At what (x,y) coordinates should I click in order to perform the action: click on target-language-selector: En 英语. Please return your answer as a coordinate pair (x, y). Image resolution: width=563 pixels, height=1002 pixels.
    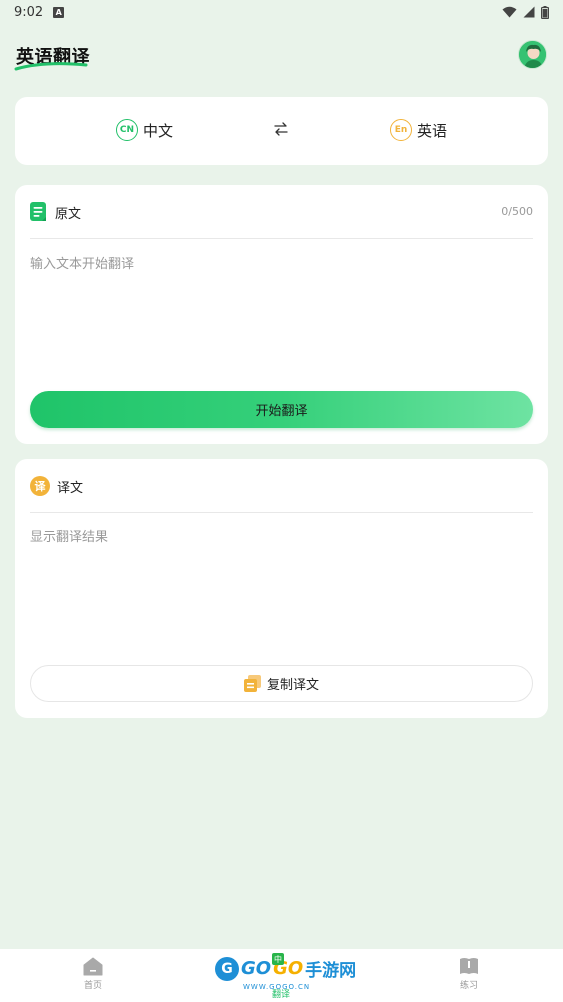
    Looking at the image, I should click on (418, 130).